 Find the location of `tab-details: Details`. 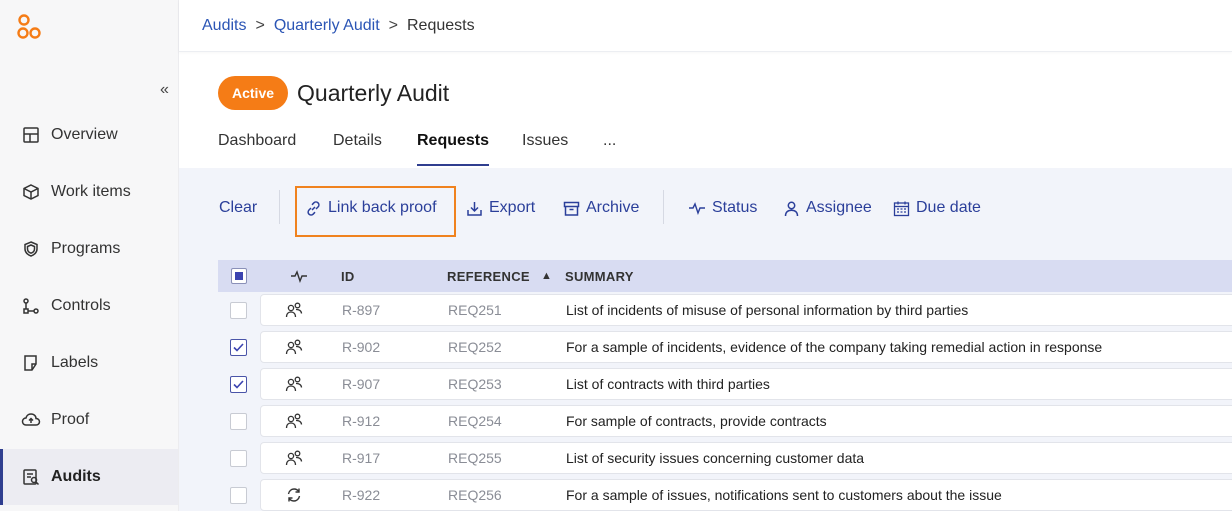

tab-details: Details is located at coordinates (357, 149).